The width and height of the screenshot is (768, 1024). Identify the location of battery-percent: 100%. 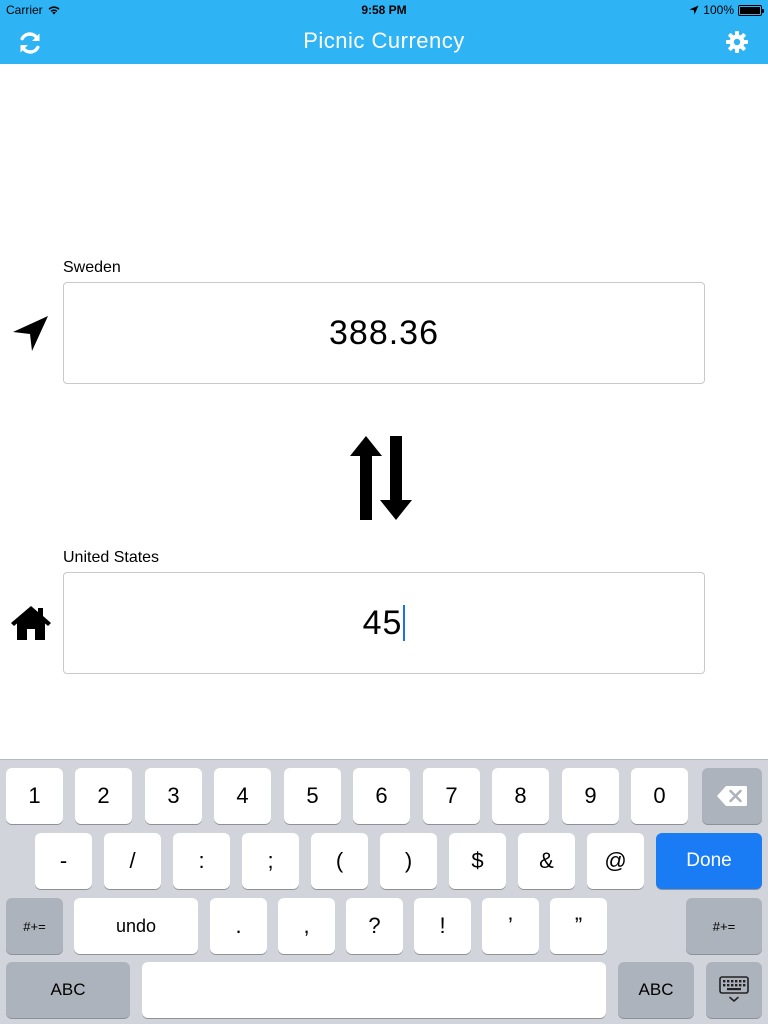
(718, 10).